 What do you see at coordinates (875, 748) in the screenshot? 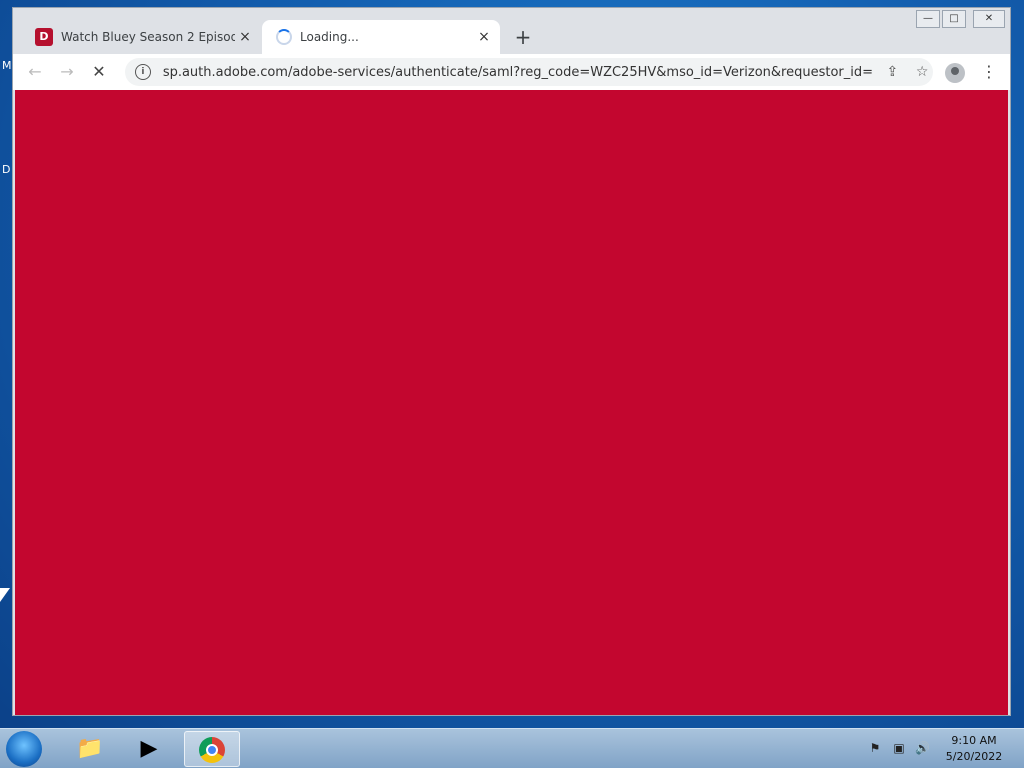
I see `action-center-flag-icon: ⚑` at bounding box center [875, 748].